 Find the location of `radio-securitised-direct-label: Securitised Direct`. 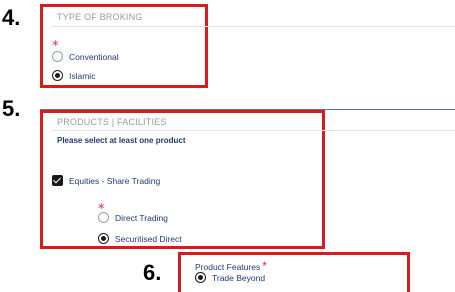

radio-securitised-direct-label: Securitised Direct is located at coordinates (148, 238).